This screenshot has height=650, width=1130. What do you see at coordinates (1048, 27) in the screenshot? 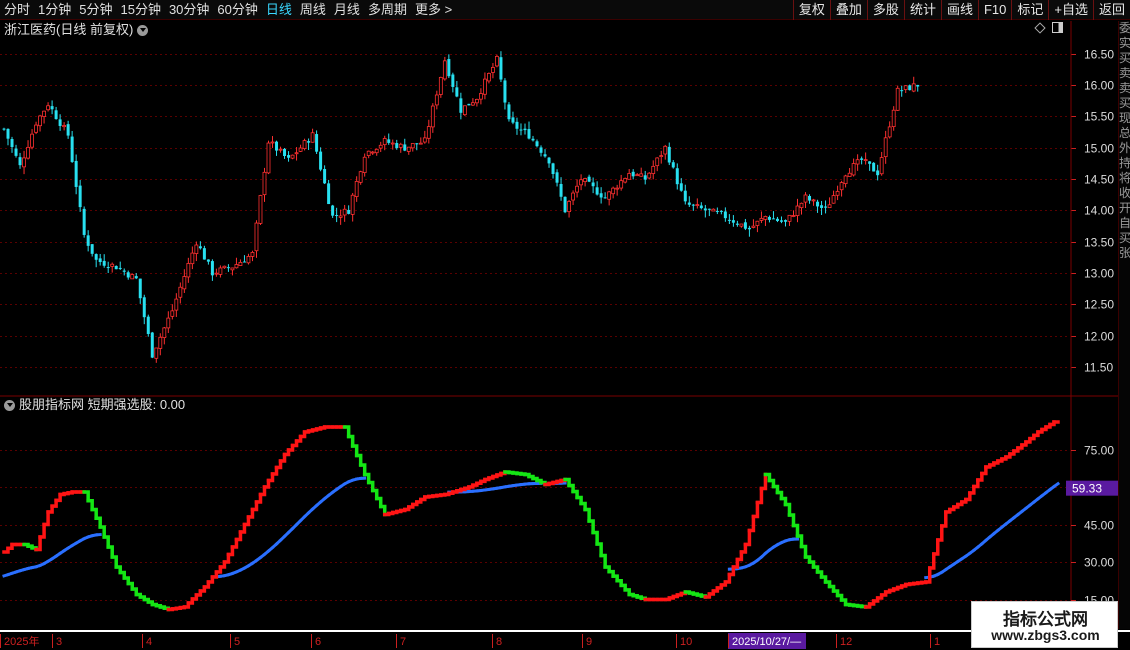
I see `panel-icons` at bounding box center [1048, 27].